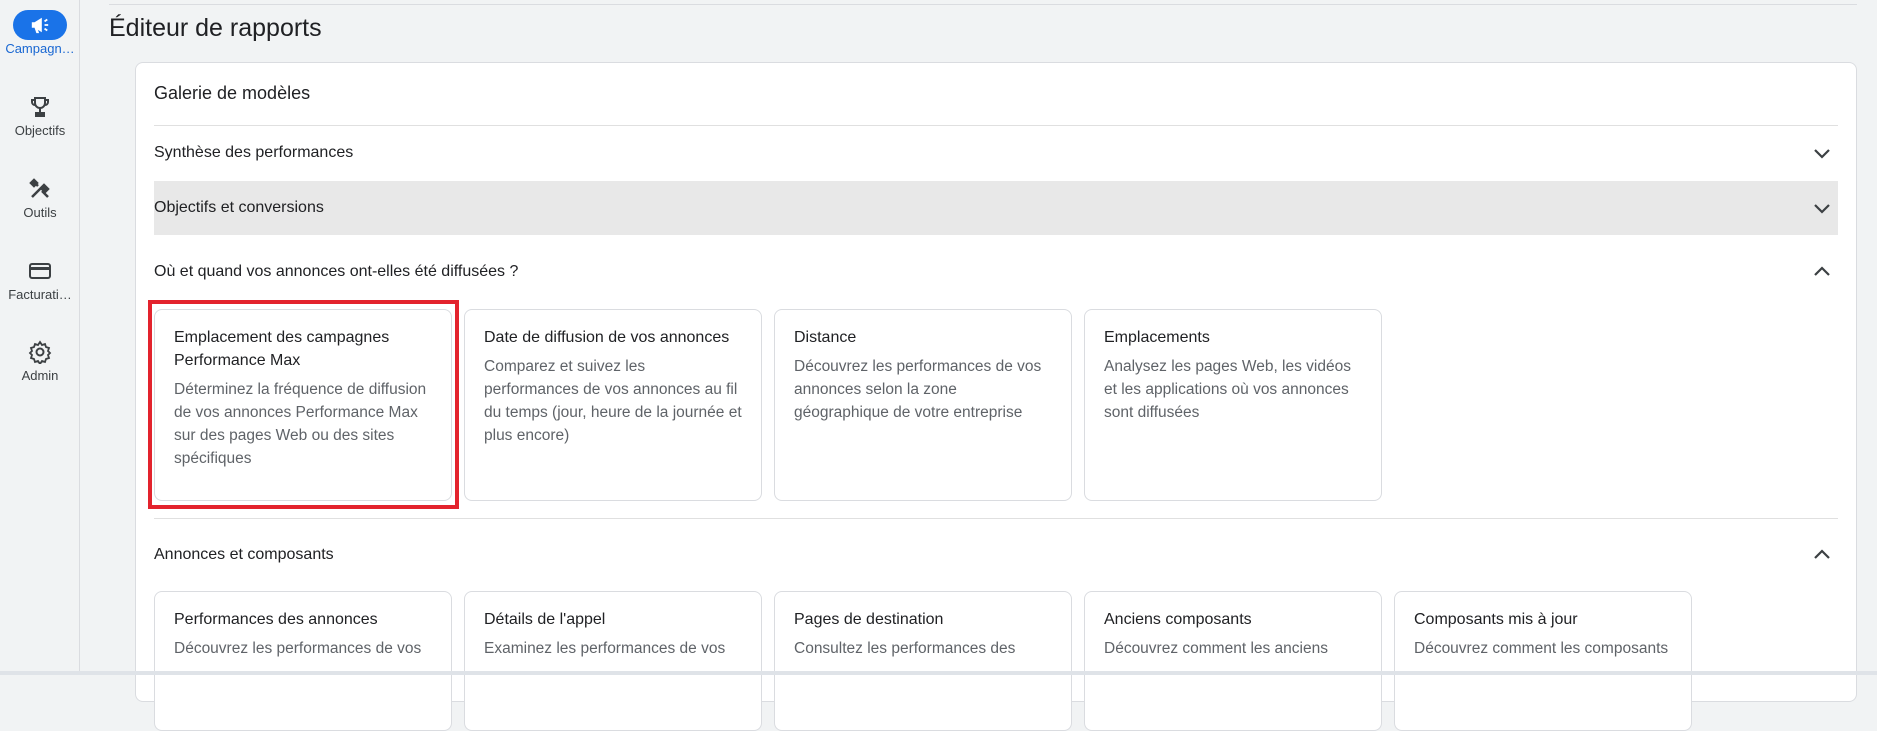 The height and width of the screenshot is (731, 1877). Describe the element at coordinates (254, 152) in the screenshot. I see `section-title: Synthèse des performances` at that location.